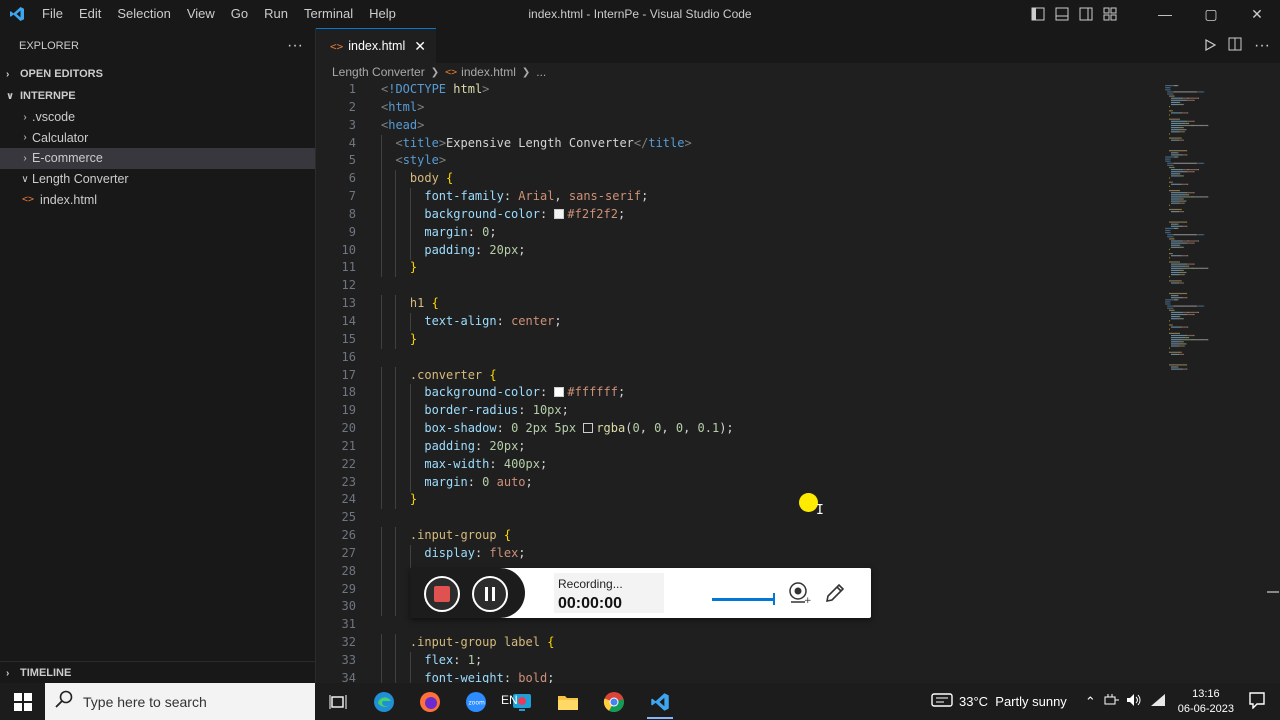 Image resolution: width=1280 pixels, height=720 pixels. Describe the element at coordinates (295, 46) in the screenshot. I see `explorer-more-actions-icon: ···` at that location.